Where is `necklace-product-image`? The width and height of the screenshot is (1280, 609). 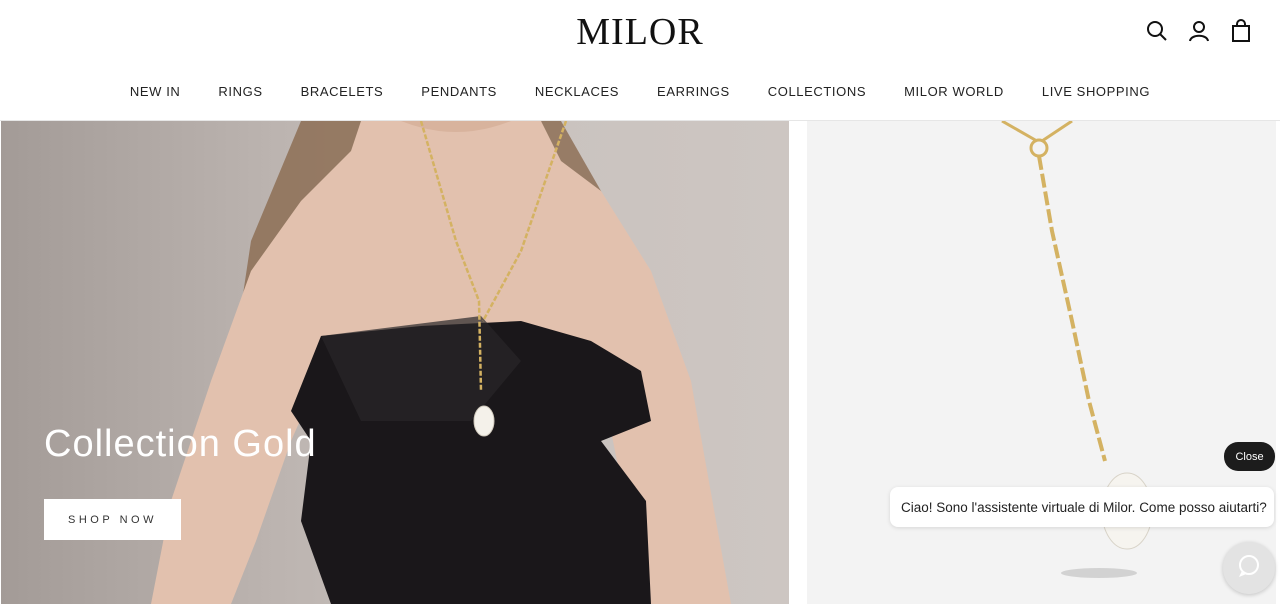
necklace-product-image is located at coordinates (1077, 349).